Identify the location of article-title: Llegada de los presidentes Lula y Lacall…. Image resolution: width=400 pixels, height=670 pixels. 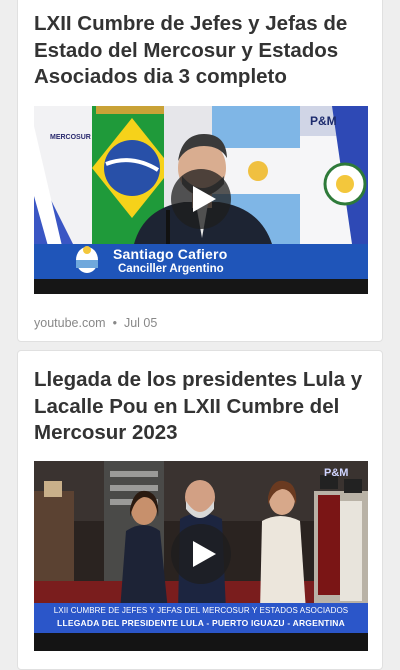
(199, 407).